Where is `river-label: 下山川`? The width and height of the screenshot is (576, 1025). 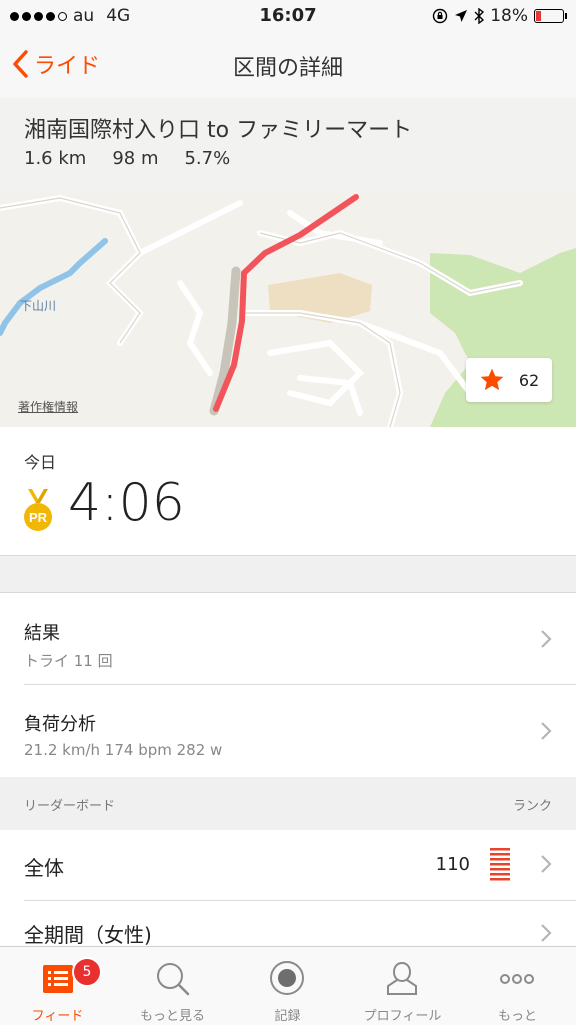
river-label: 下山川 is located at coordinates (38, 306).